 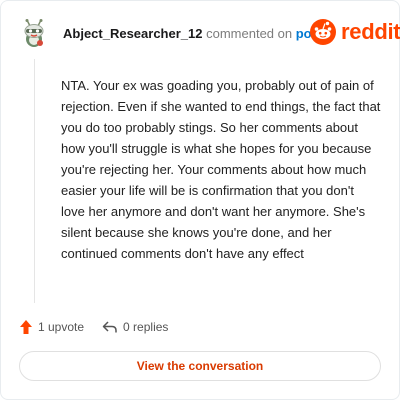 What do you see at coordinates (34, 181) in the screenshot?
I see `thread-line` at bounding box center [34, 181].